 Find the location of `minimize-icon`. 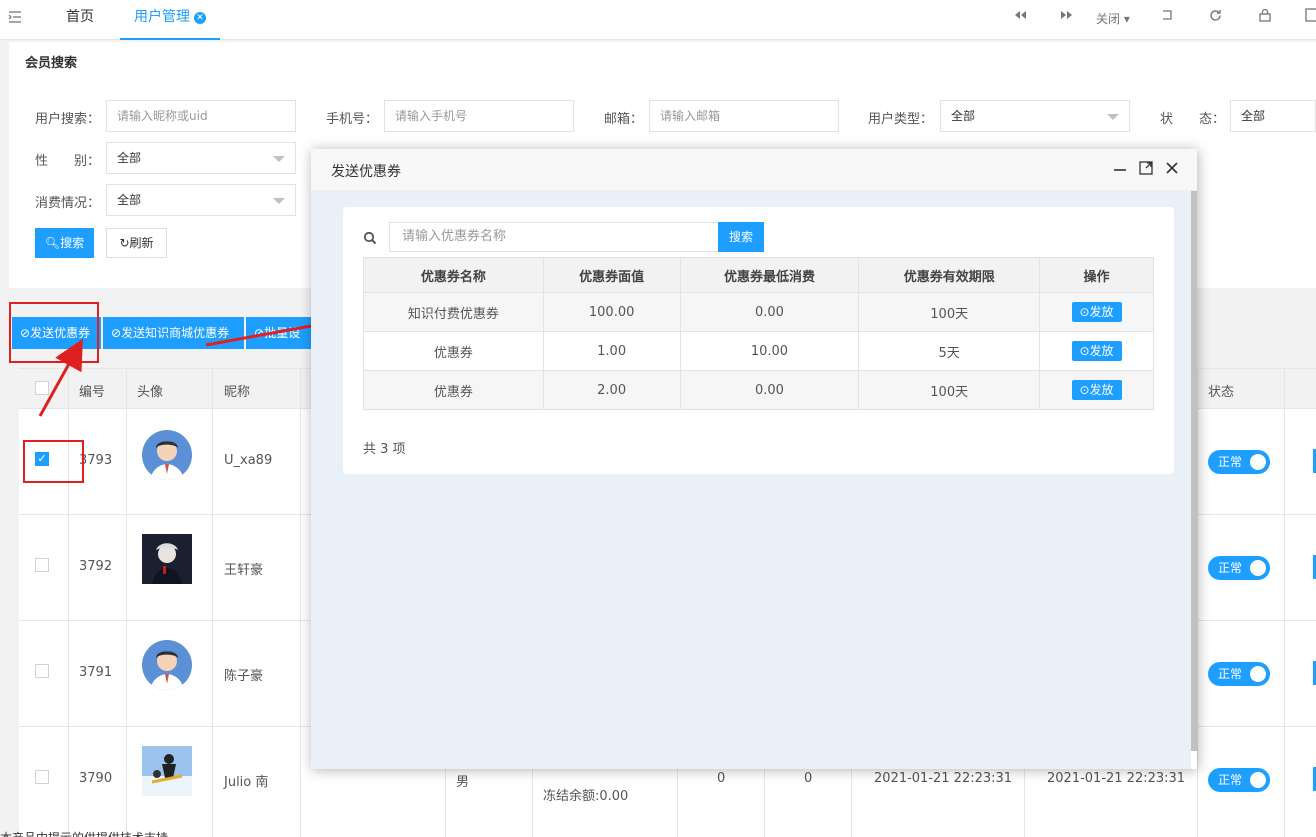

minimize-icon is located at coordinates (1120, 169).